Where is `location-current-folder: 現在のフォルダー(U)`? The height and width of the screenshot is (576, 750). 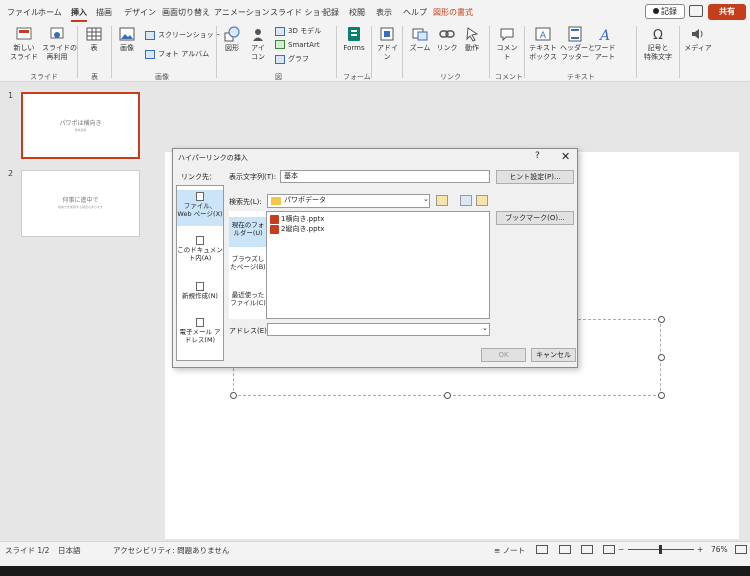
location-current-folder: 現在のフォルダー(U) is located at coordinates (248, 232).